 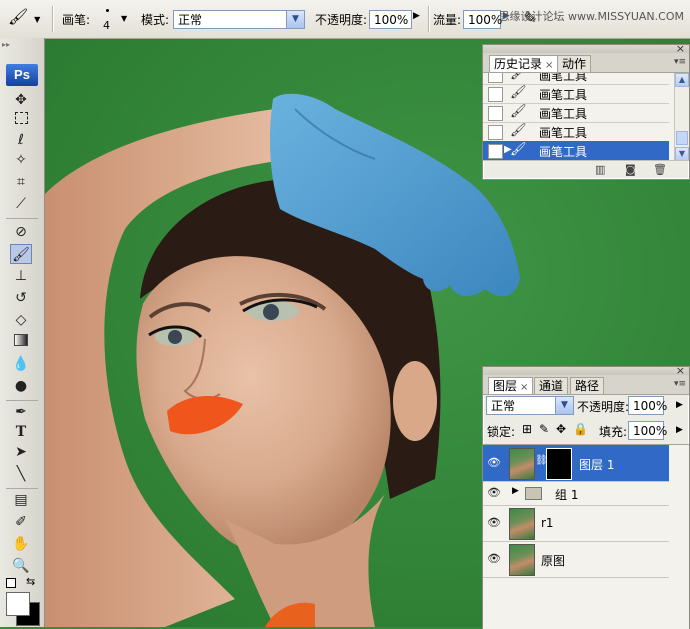 What do you see at coordinates (21, 320) in the screenshot?
I see `eraser-tool-icon: ◇` at bounding box center [21, 320].